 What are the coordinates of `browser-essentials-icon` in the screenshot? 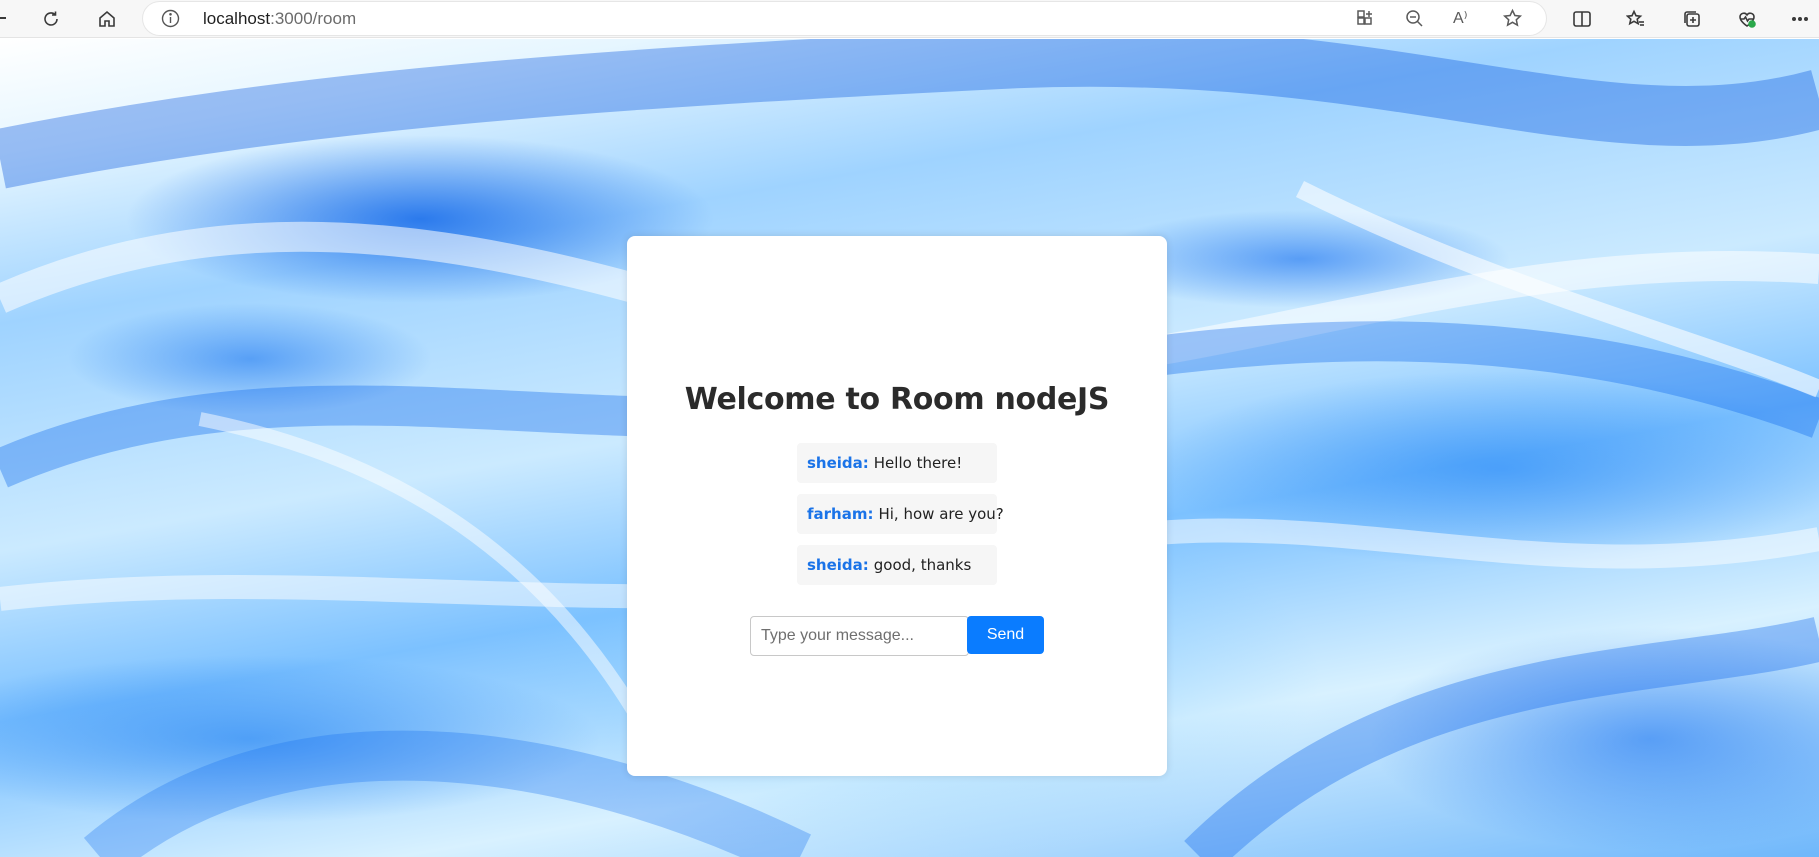 It's located at (1747, 19).